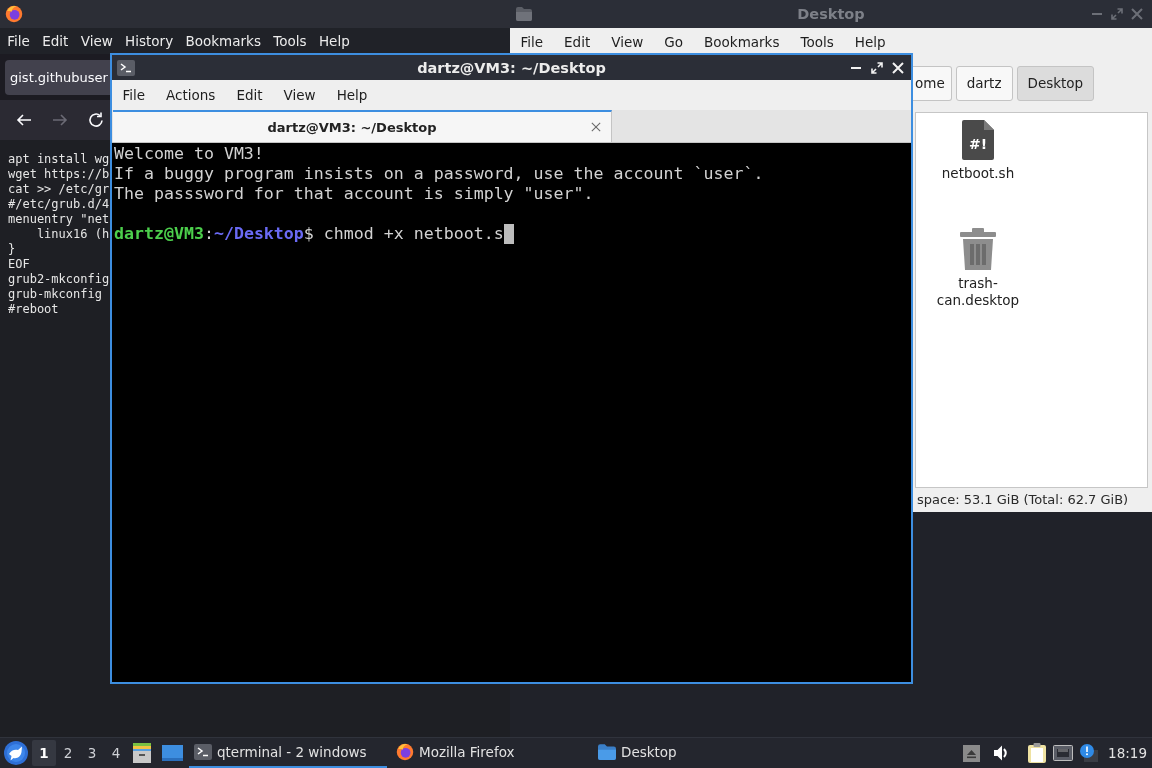 This screenshot has height=768, width=1152. Describe the element at coordinates (978, 173) in the screenshot. I see `file-name: netboot.sh` at that location.